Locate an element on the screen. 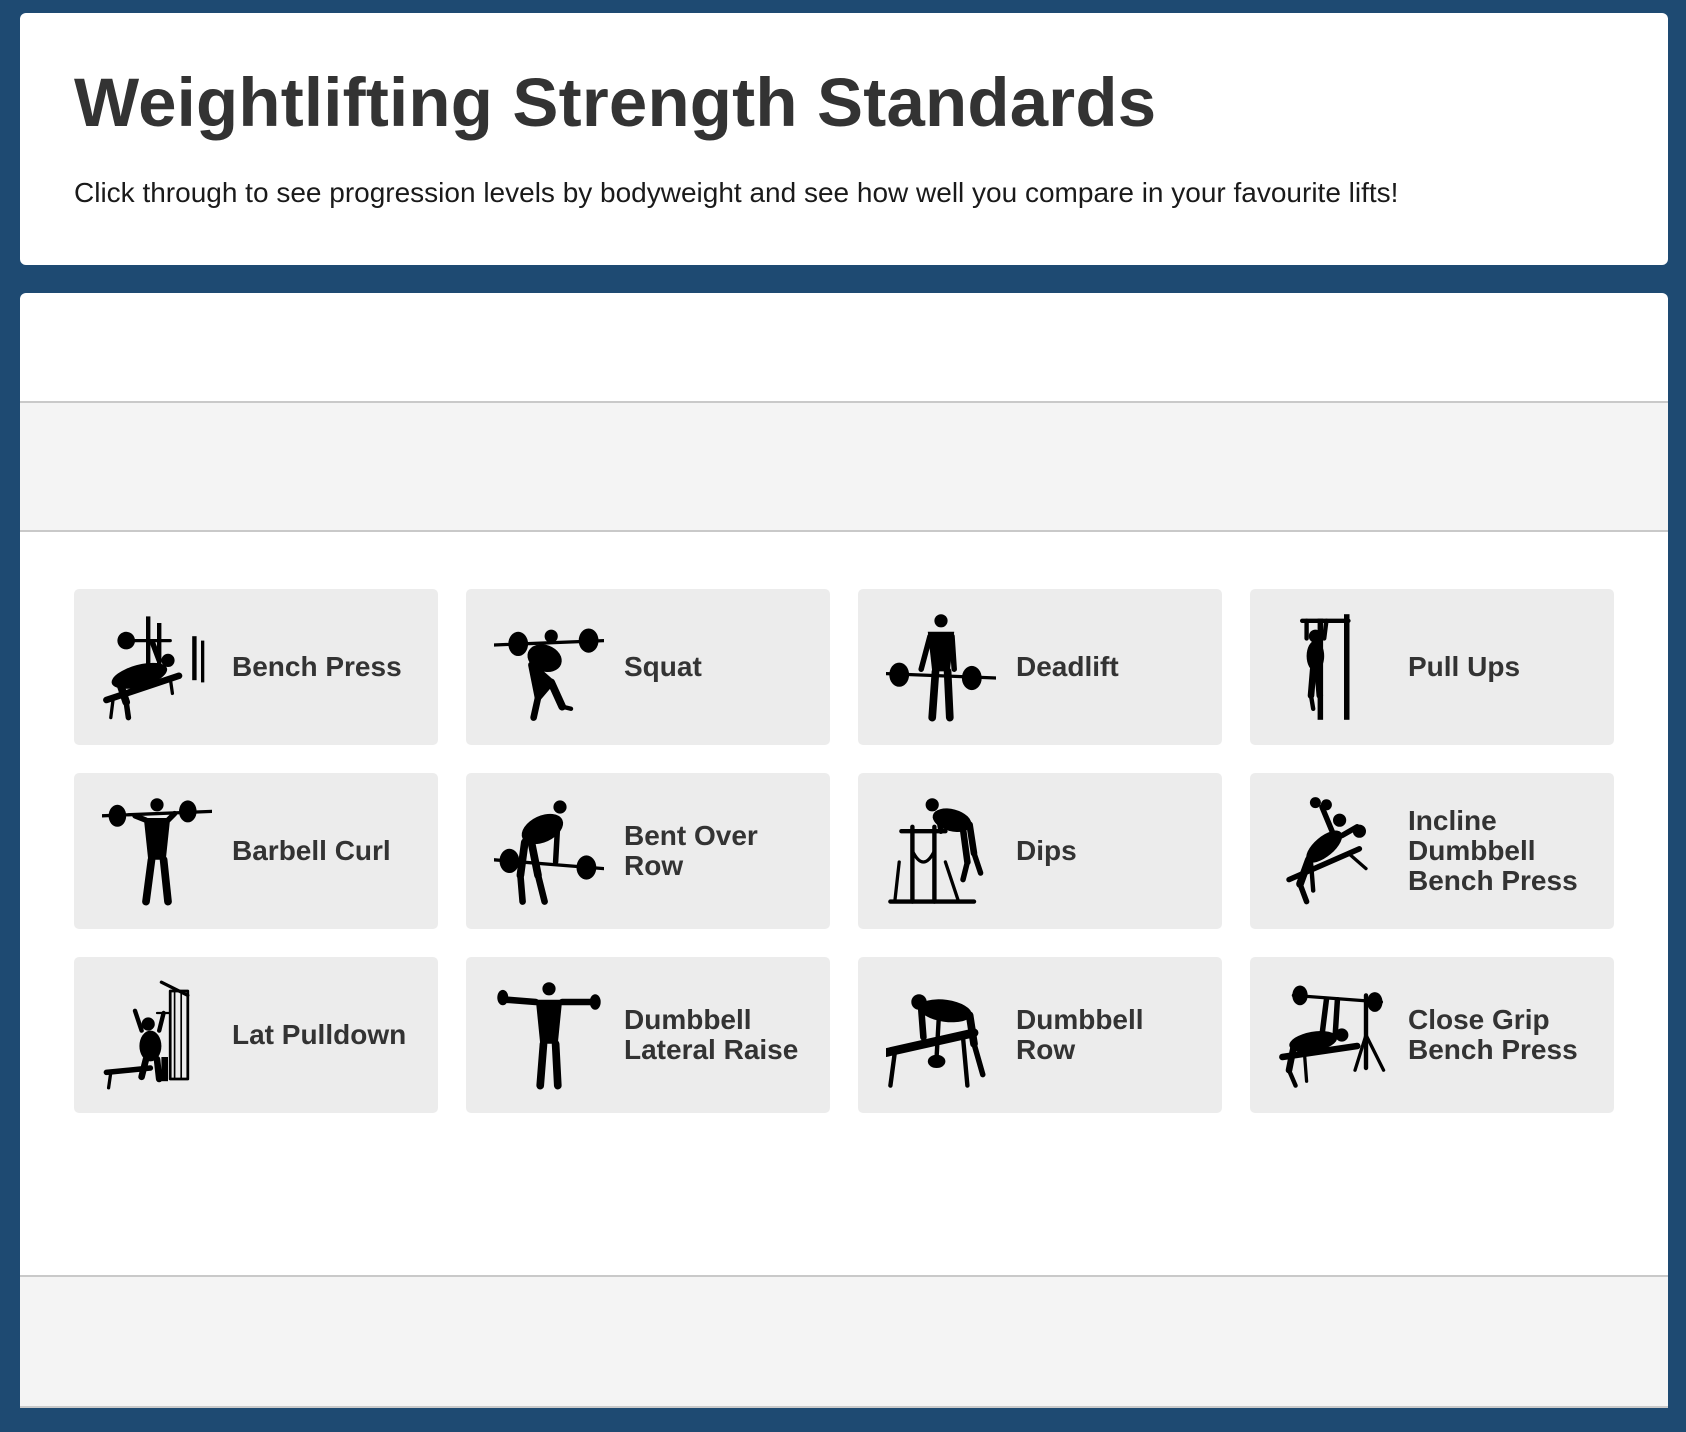 The width and height of the screenshot is (1686, 1432). pull-ups-icon is located at coordinates (1325, 667).